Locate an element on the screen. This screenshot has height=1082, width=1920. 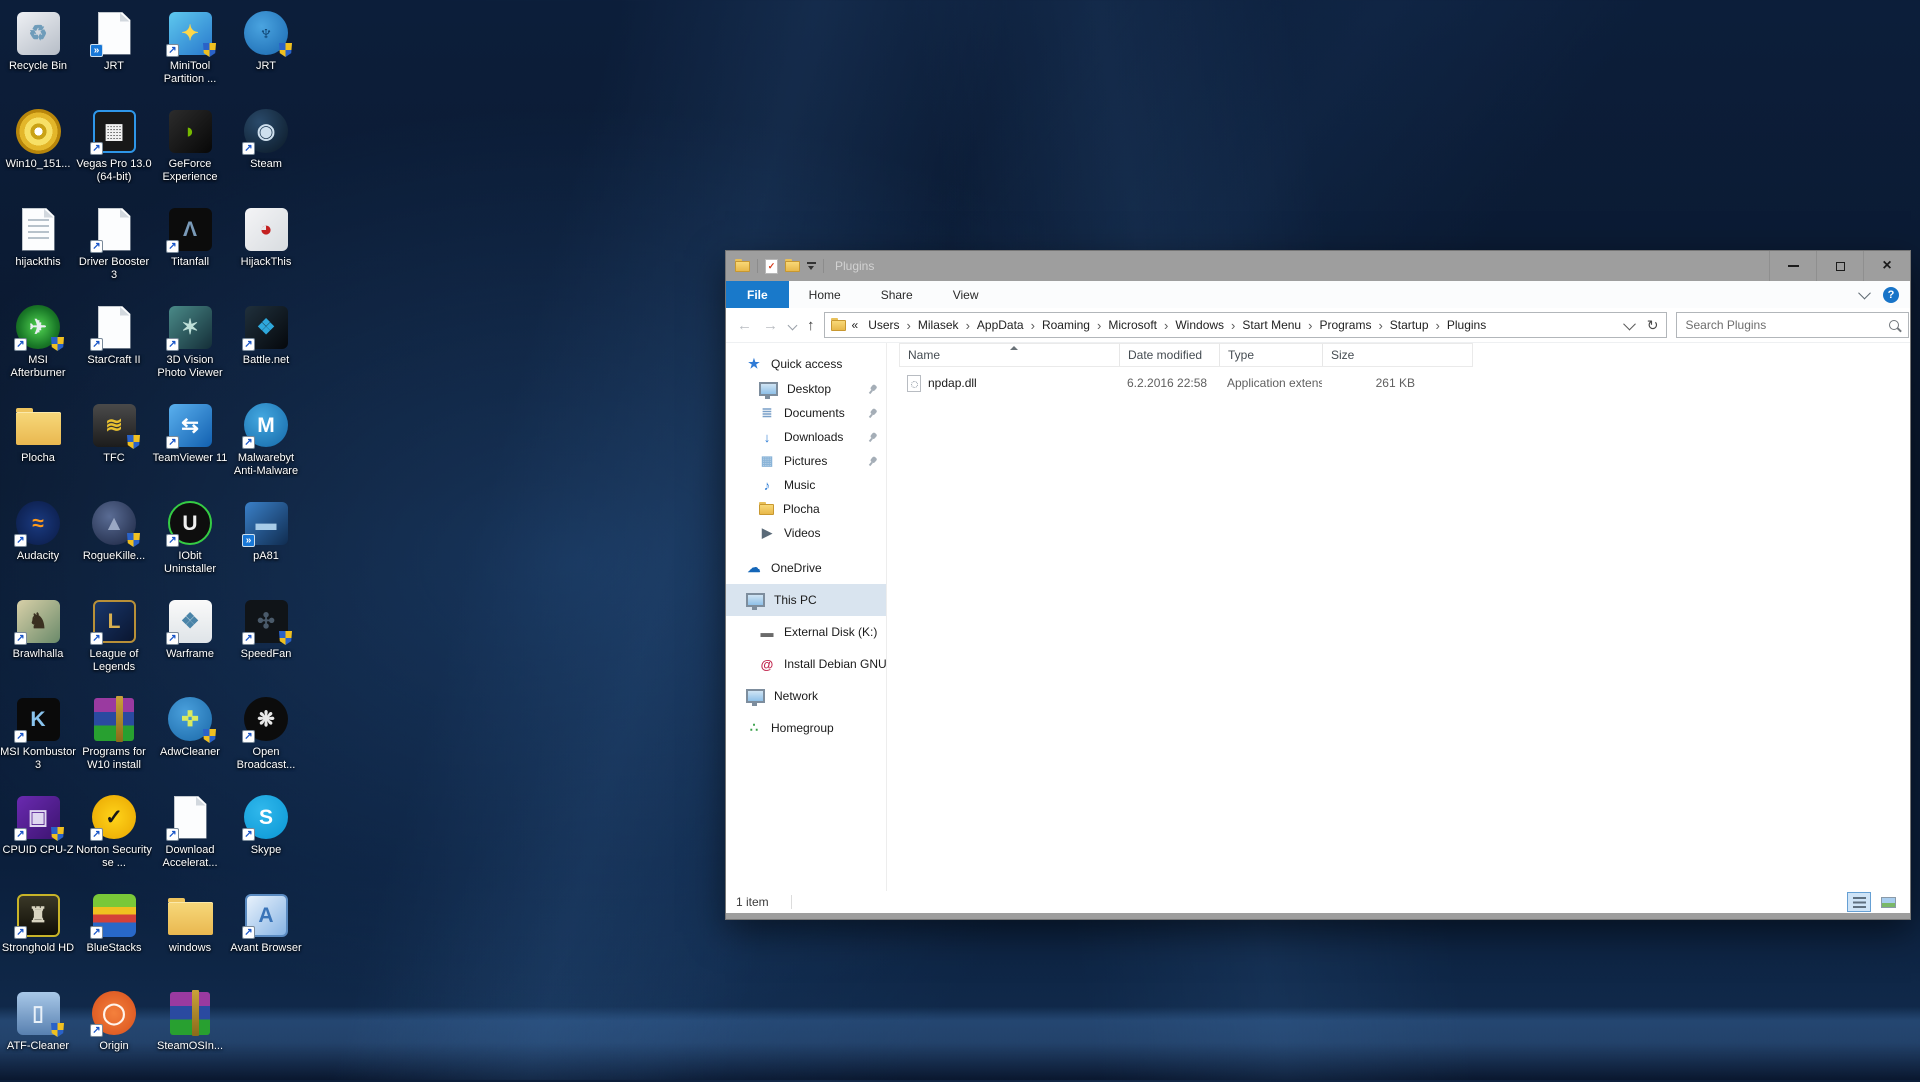
details-view-button is located at coordinates (1859, 902).